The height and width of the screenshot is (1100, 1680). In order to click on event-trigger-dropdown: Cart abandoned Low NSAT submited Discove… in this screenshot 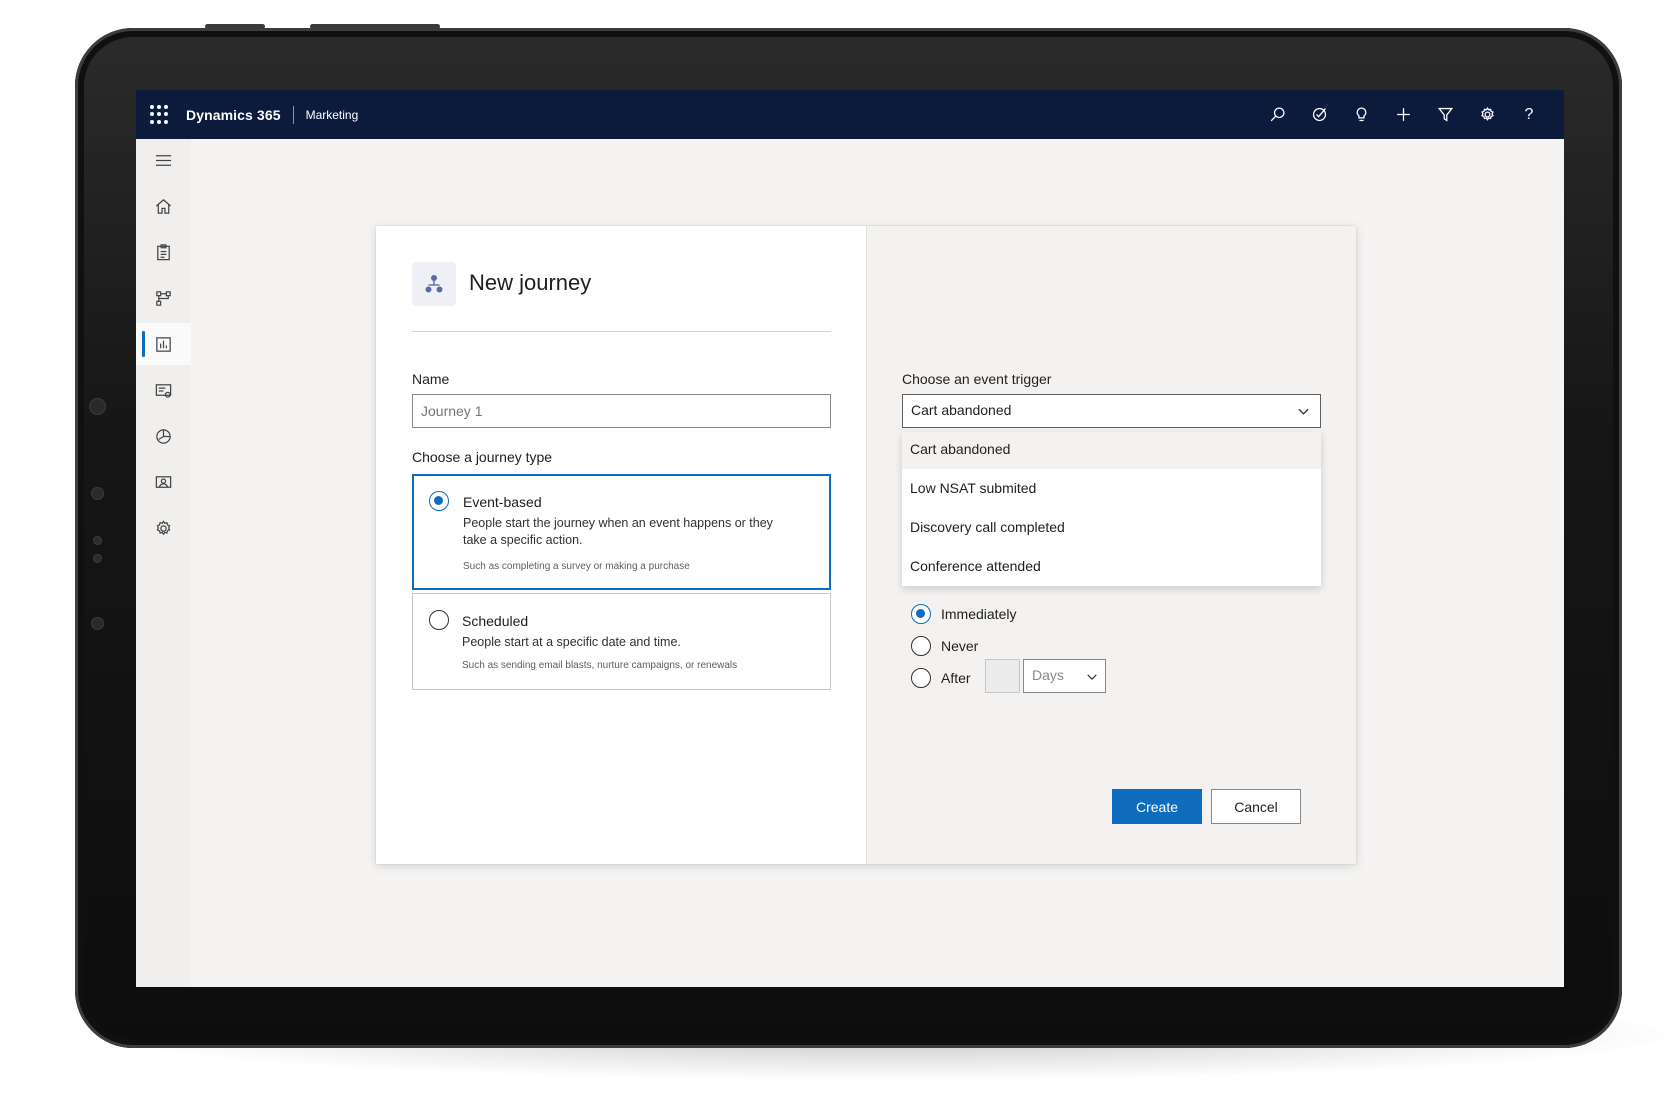, I will do `click(1111, 509)`.